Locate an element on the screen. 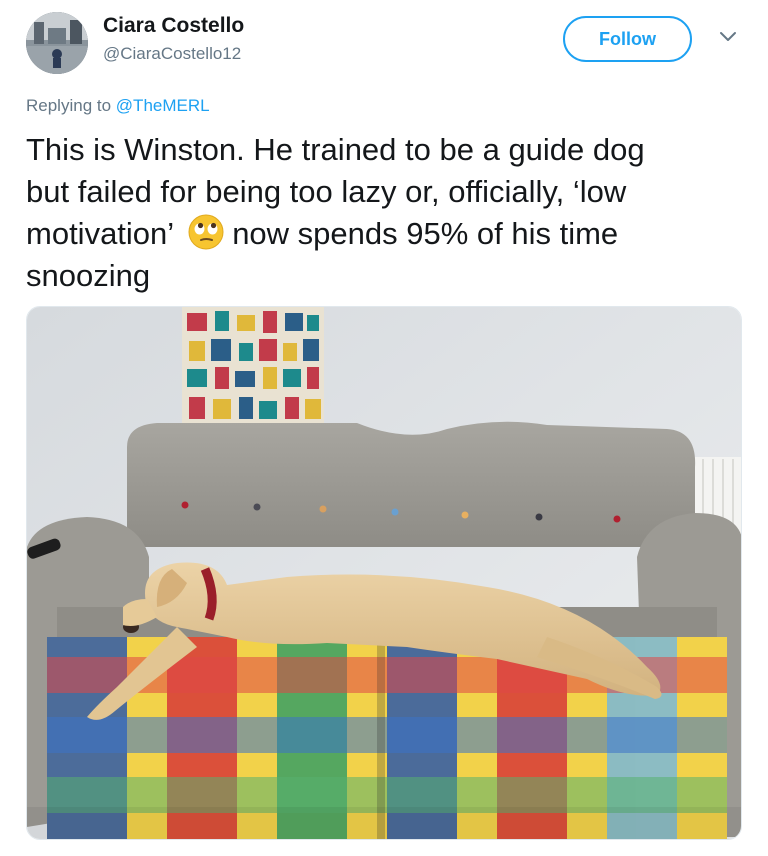 Image resolution: width=768 pixels, height=856 pixels. avatar is located at coordinates (57, 43).